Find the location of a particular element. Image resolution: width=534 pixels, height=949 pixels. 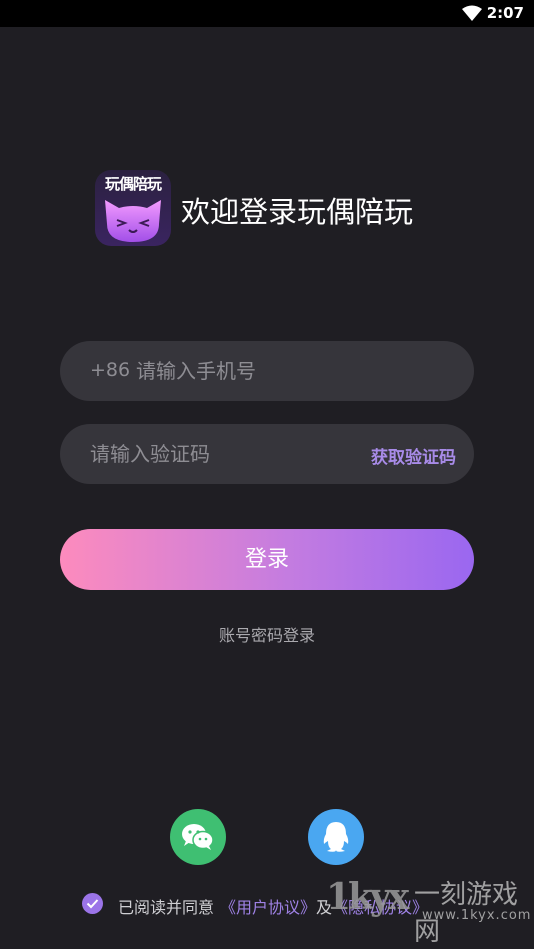

wechat-icon is located at coordinates (198, 837).